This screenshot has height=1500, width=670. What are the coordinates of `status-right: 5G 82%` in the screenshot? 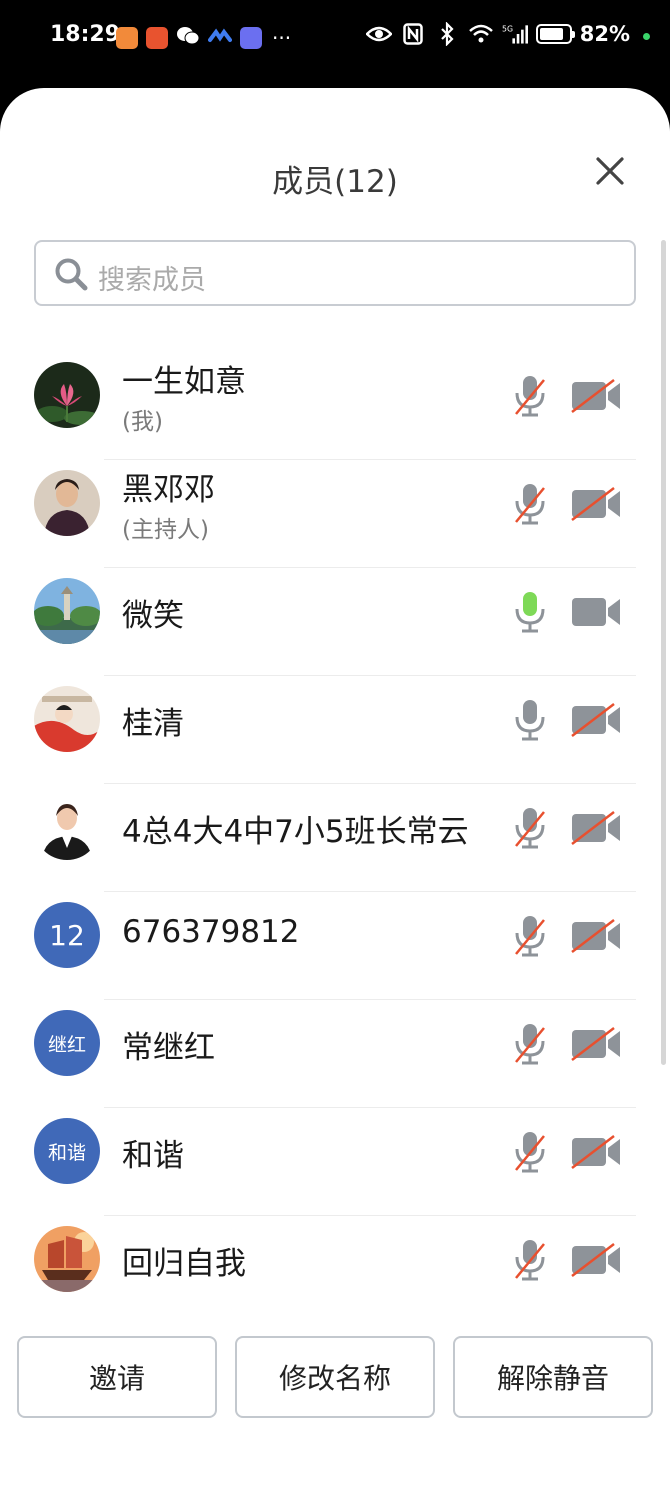 It's located at (497, 34).